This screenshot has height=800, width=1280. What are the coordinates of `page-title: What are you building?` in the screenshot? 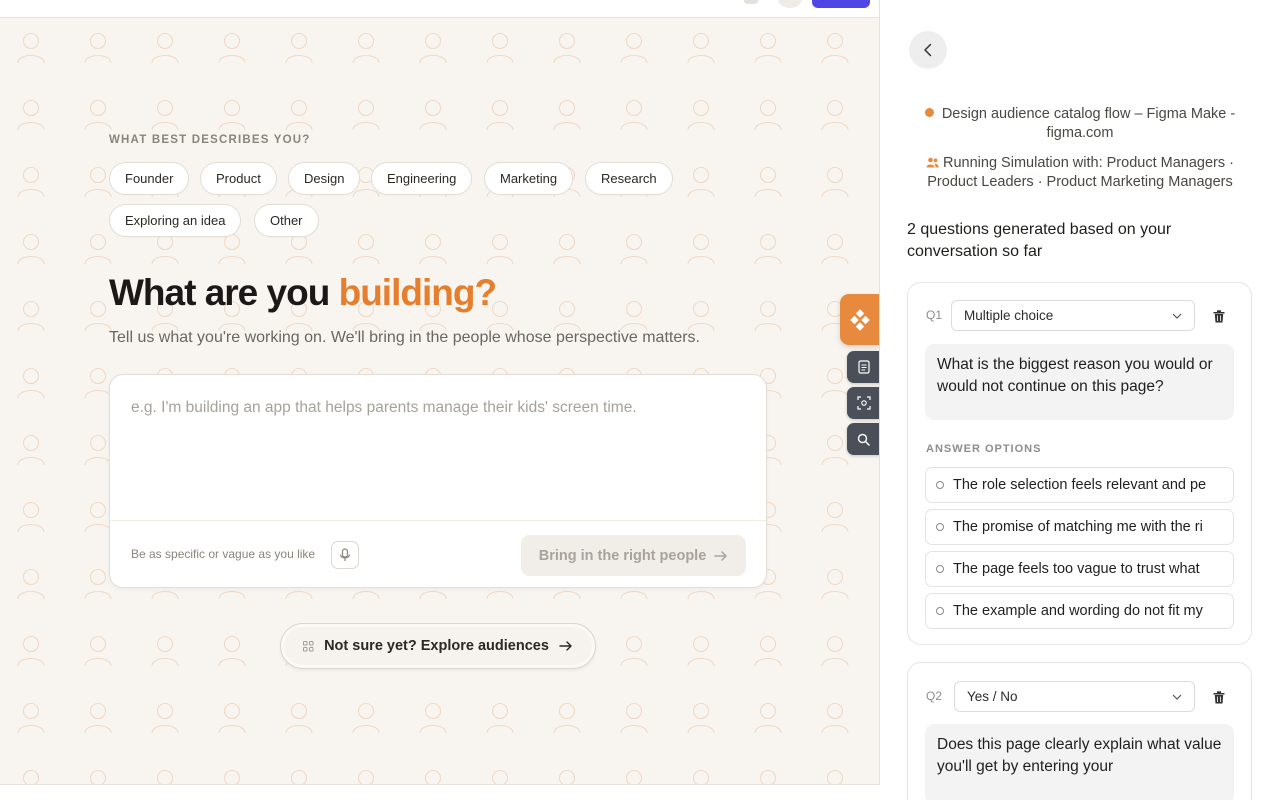 It's located at (303, 293).